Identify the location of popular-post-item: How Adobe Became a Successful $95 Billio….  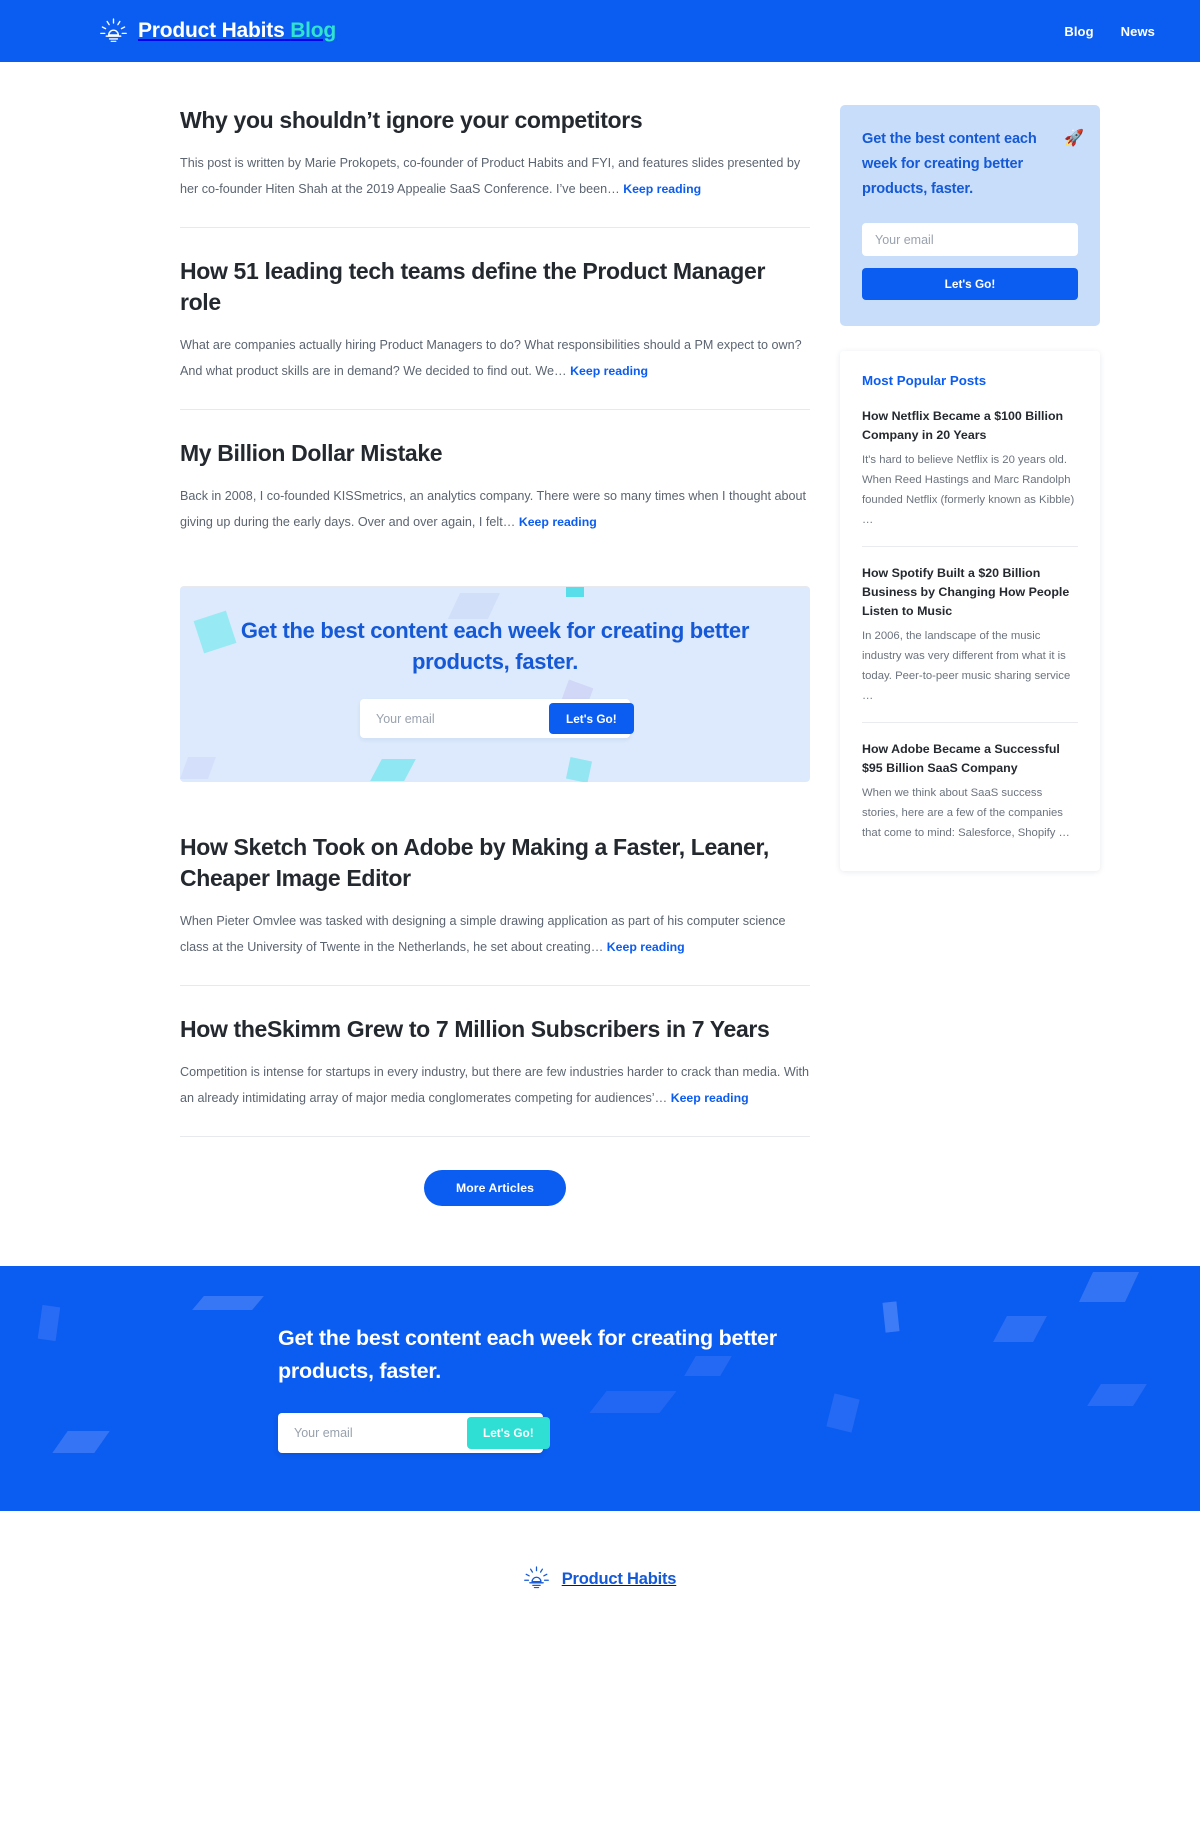
(970, 790).